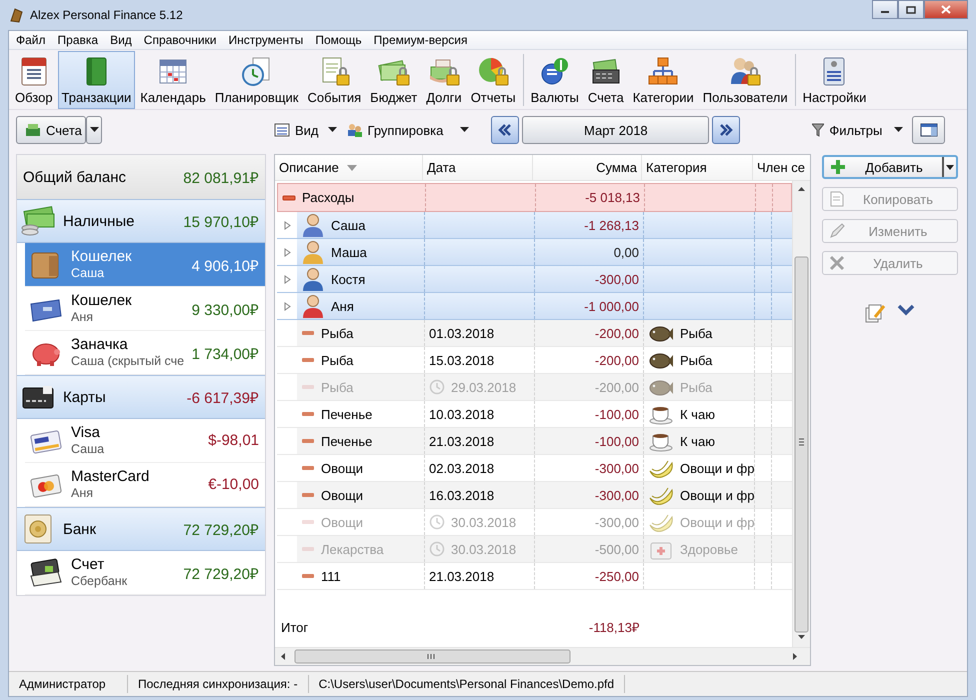 The height and width of the screenshot is (700, 976). I want to click on date-text: 16.03.2018, so click(461, 495).